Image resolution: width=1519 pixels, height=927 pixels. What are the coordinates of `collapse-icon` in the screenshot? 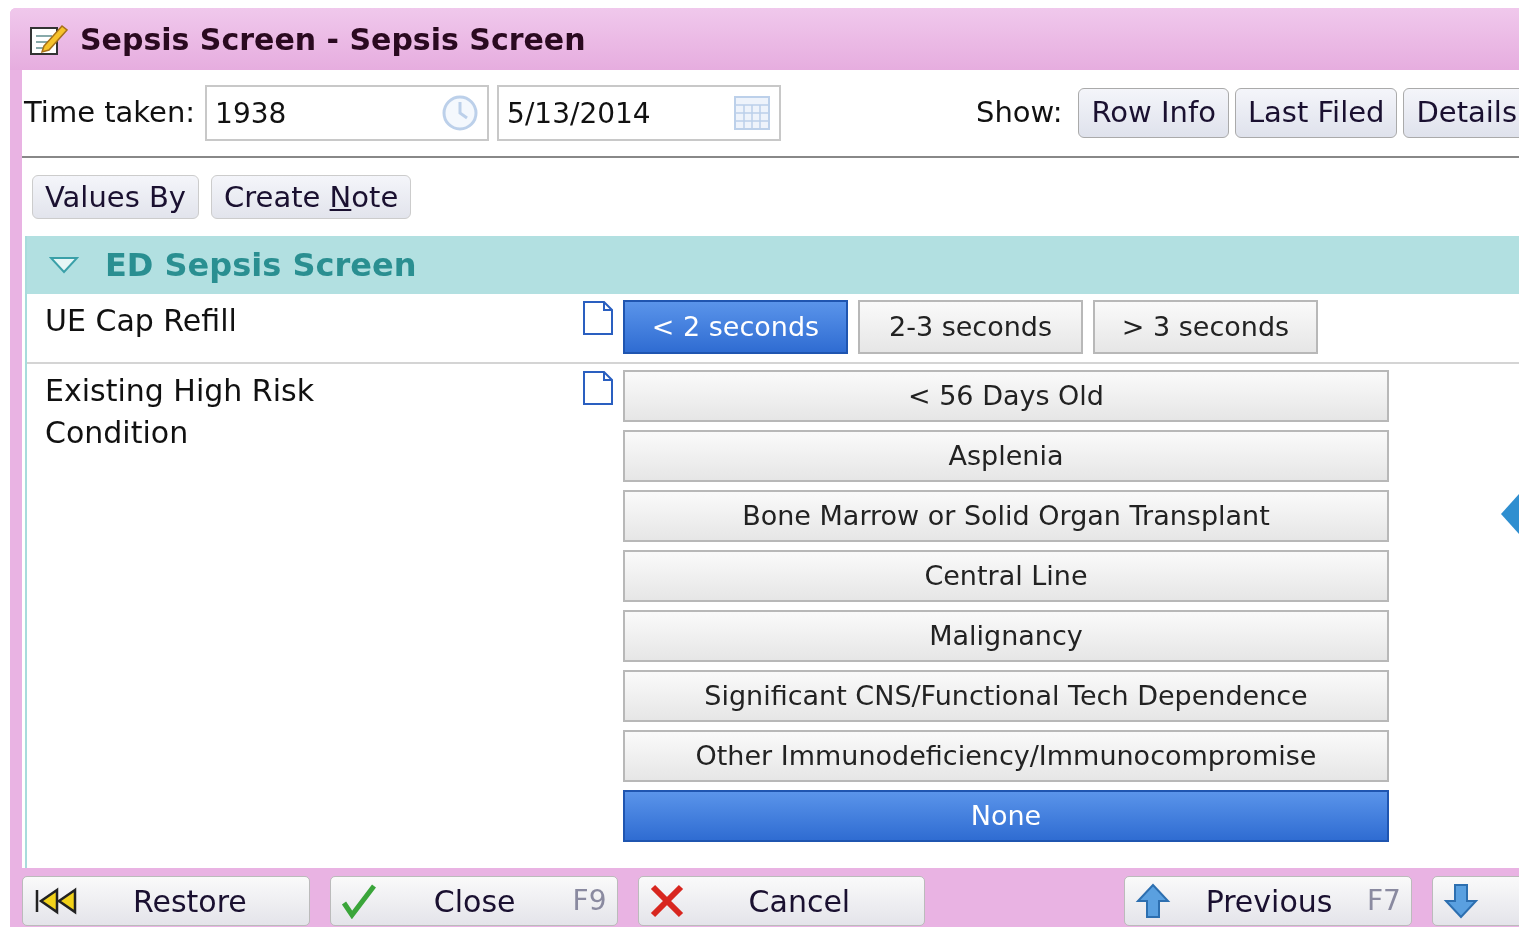 It's located at (64, 265).